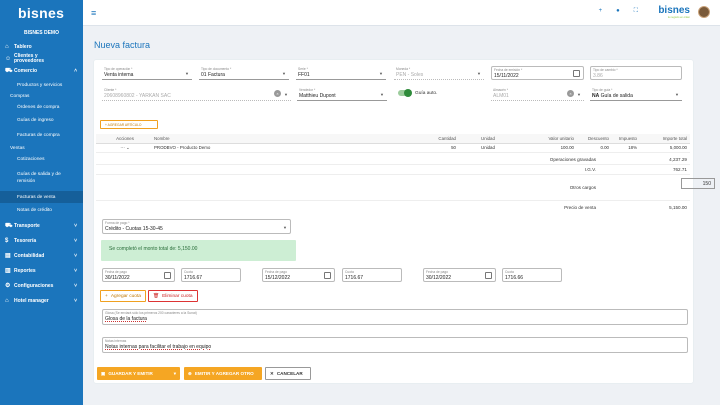 This screenshot has height=405, width=720. What do you see at coordinates (537, 94) in the screenshot?
I see `almacen-select: Almacén * ALM01 × ▼` at bounding box center [537, 94].